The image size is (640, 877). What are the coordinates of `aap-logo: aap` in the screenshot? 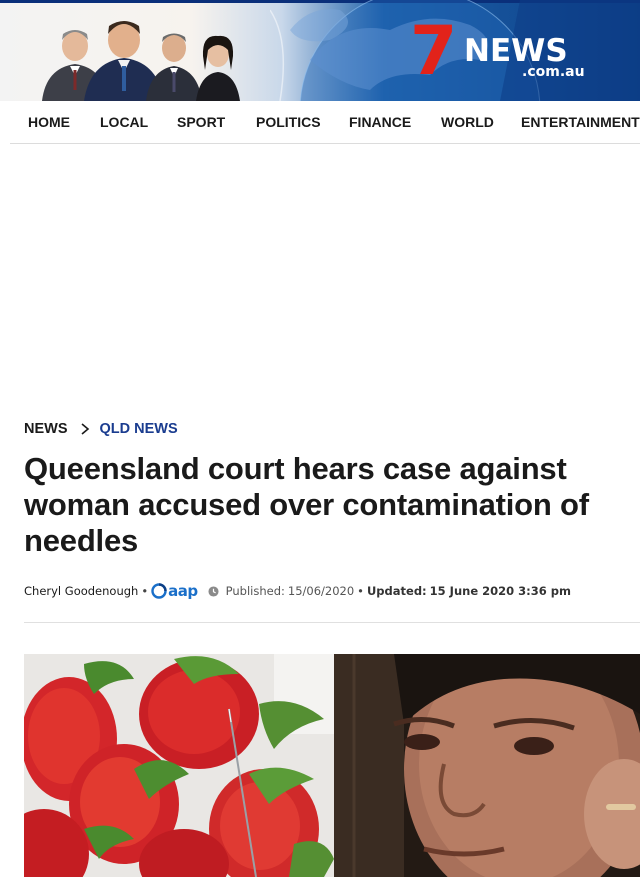 It's located at (174, 591).